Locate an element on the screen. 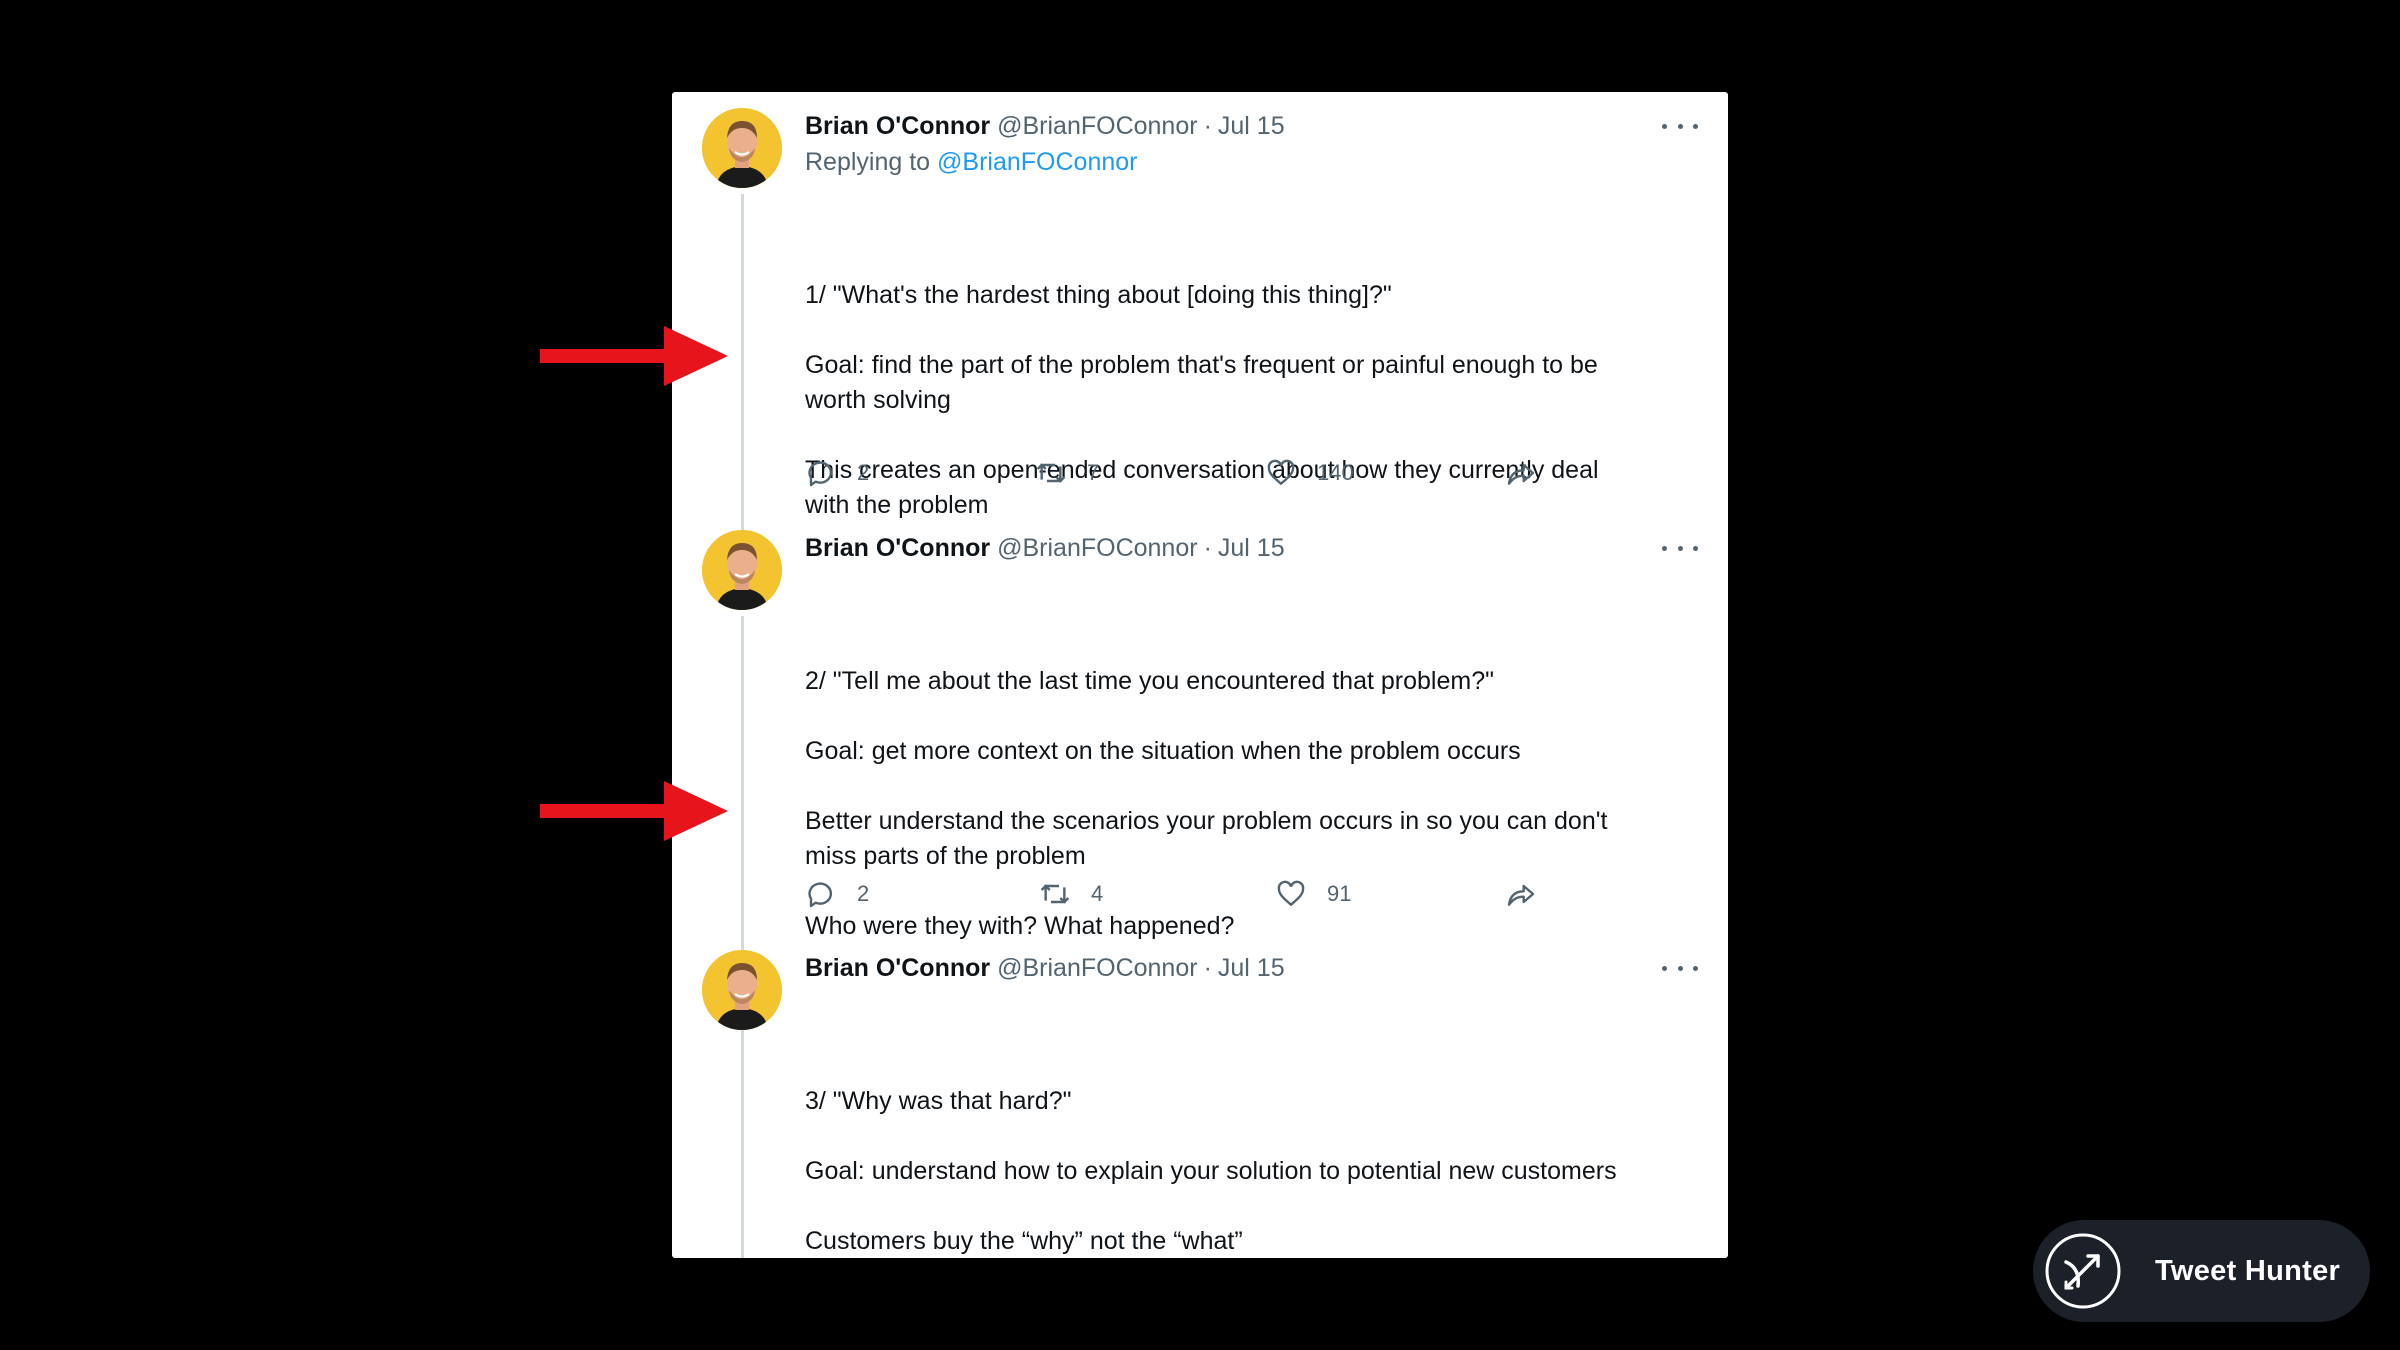  tweet-actions: 2 4 91 is located at coordinates (1195, 894).